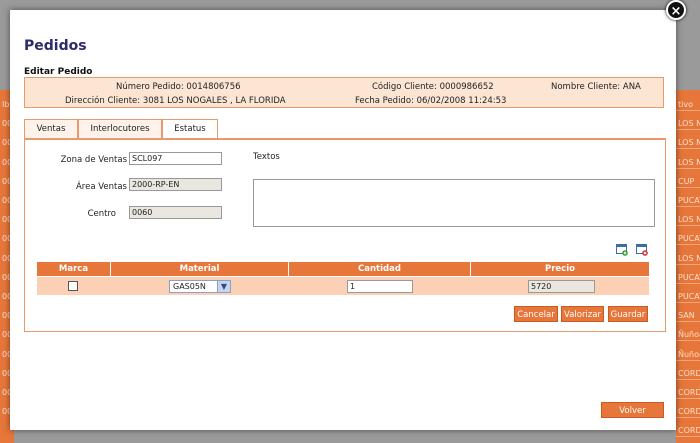 This screenshot has height=443, width=700. What do you see at coordinates (686, 316) in the screenshot?
I see `background-cell: SAN` at bounding box center [686, 316].